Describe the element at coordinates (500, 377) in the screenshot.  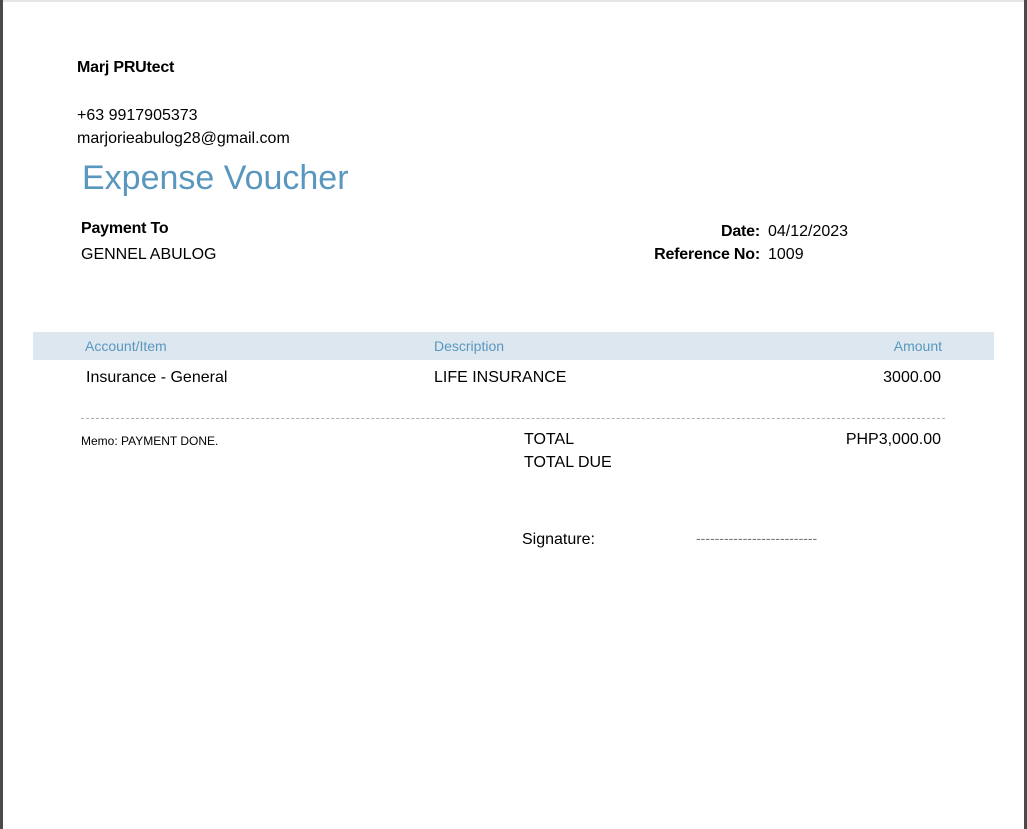
I see `table-row-description: LIFE INSURANCE` at that location.